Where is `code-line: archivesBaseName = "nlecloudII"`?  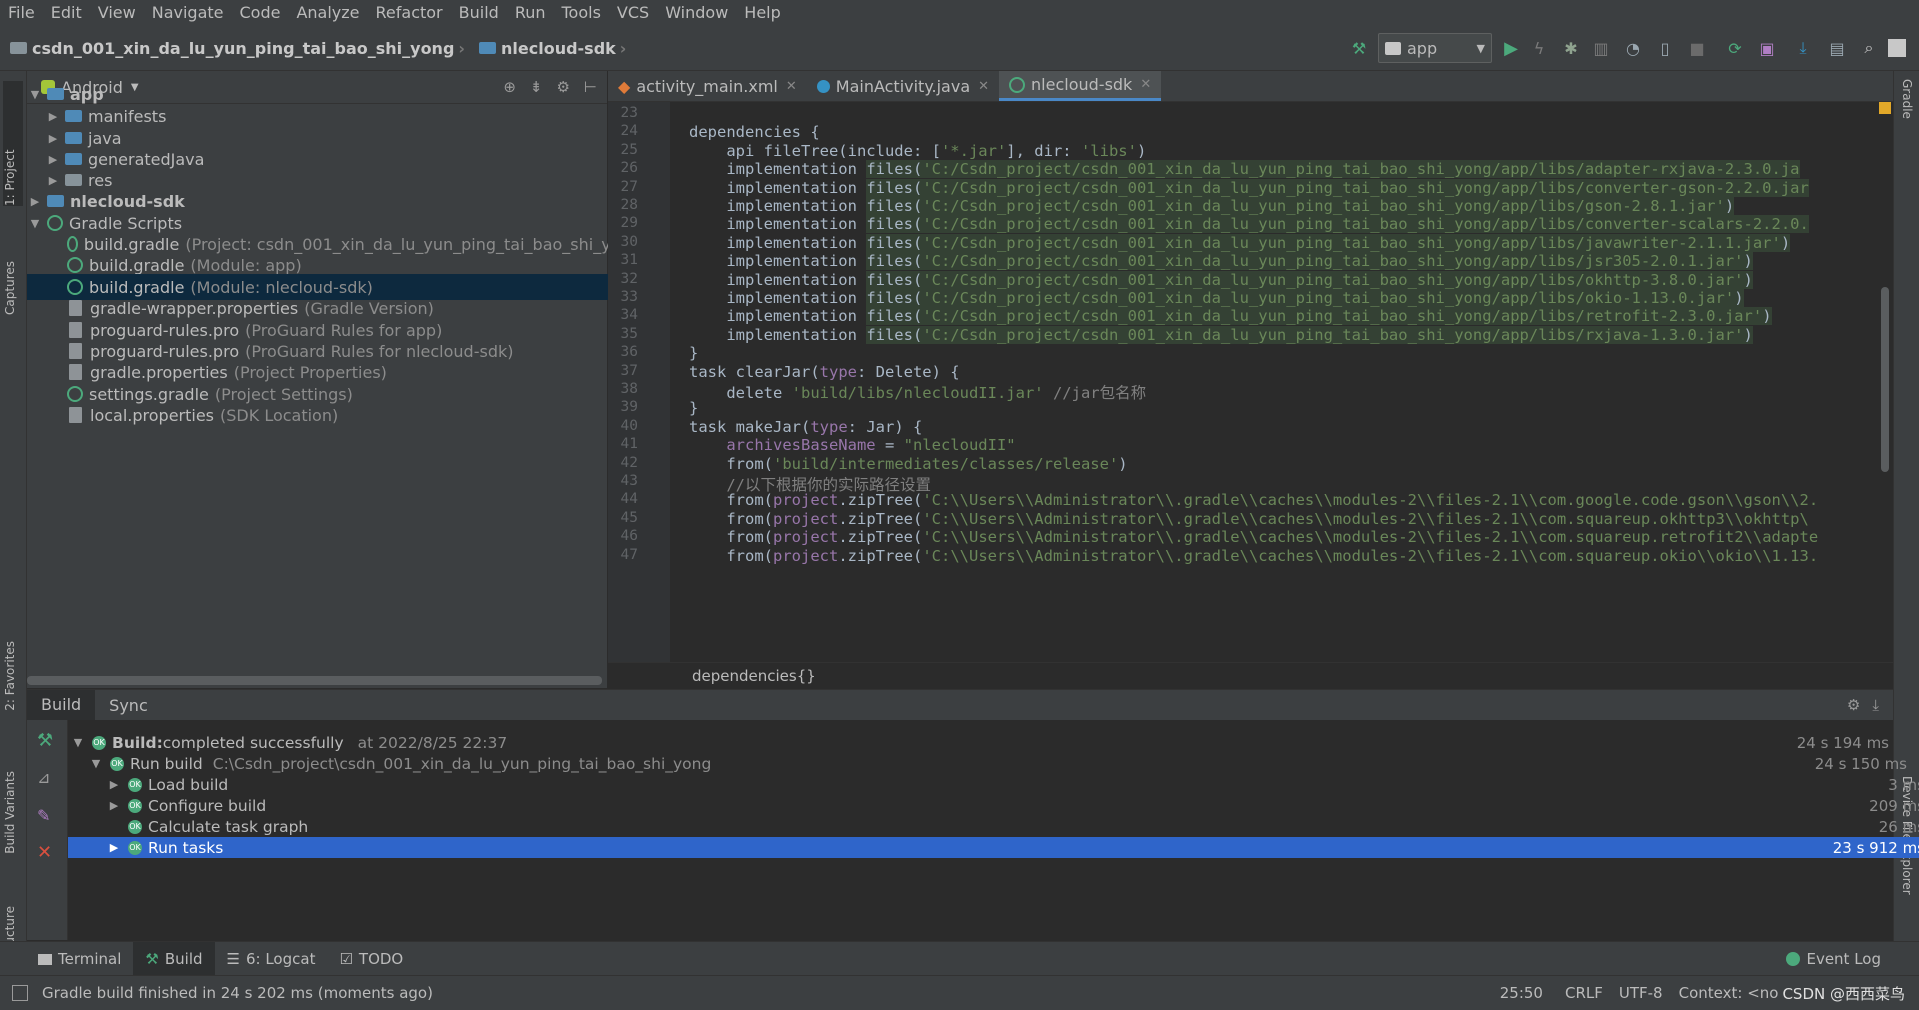 code-line: archivesBaseName = "nlecloudII" is located at coordinates (852, 445).